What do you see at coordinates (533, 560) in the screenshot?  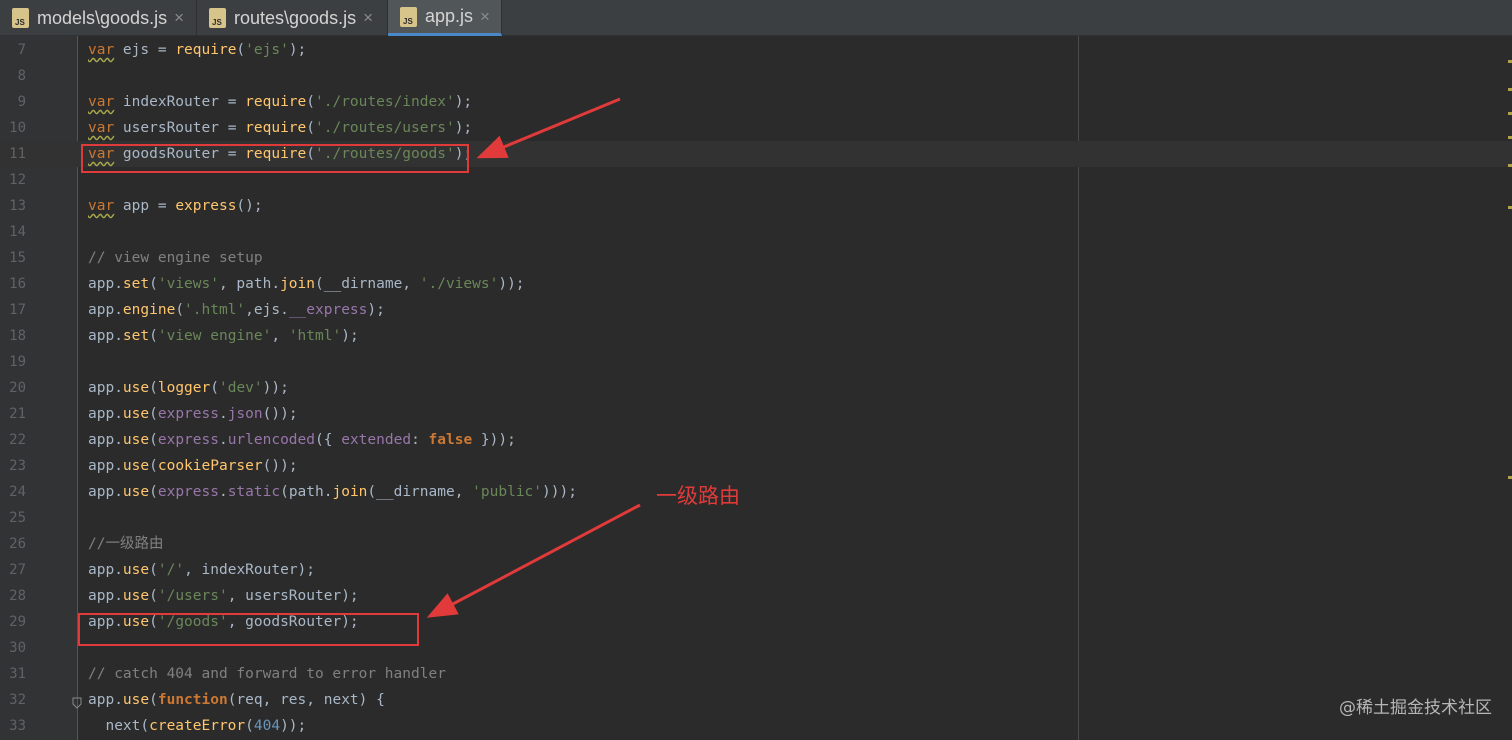 I see `arrow-to-route` at bounding box center [533, 560].